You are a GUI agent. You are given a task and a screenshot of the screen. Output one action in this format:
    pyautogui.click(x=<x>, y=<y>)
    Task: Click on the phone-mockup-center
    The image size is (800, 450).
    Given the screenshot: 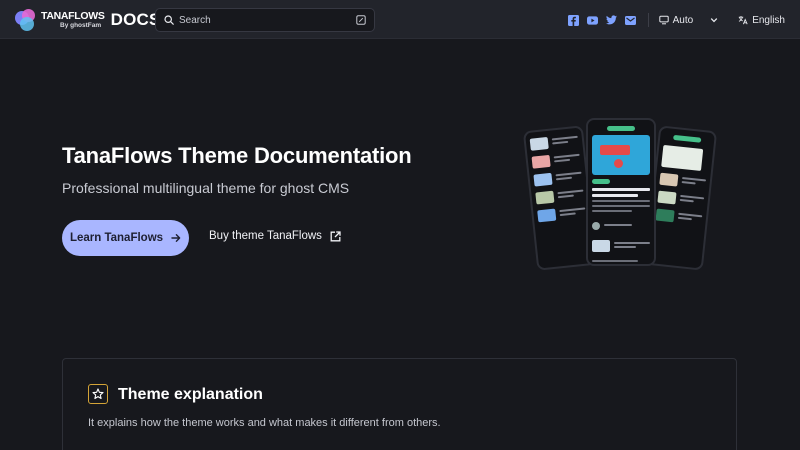 What is the action you would take?
    pyautogui.click(x=621, y=192)
    